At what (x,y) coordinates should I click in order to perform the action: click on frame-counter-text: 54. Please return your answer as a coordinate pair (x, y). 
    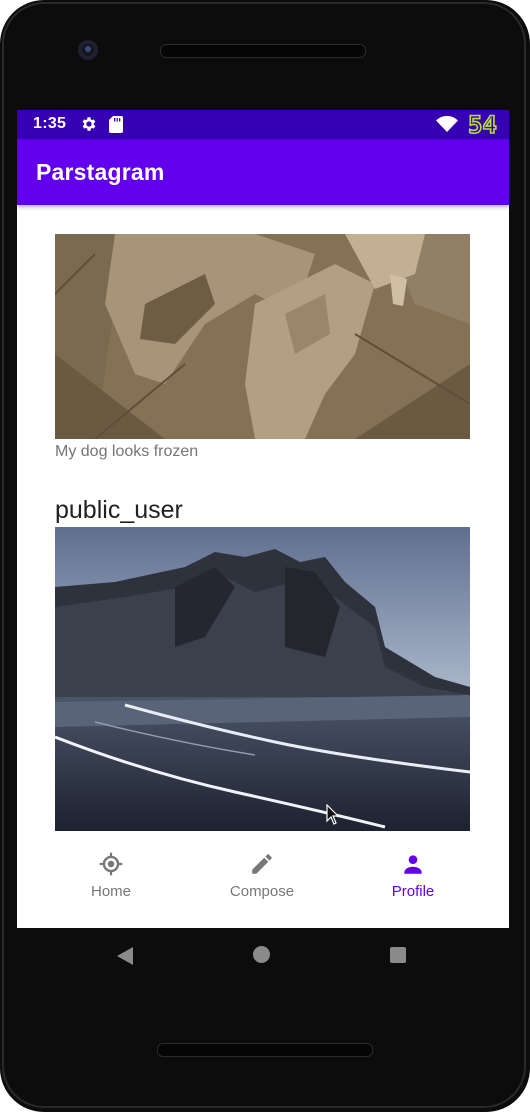
    Looking at the image, I should click on (482, 124).